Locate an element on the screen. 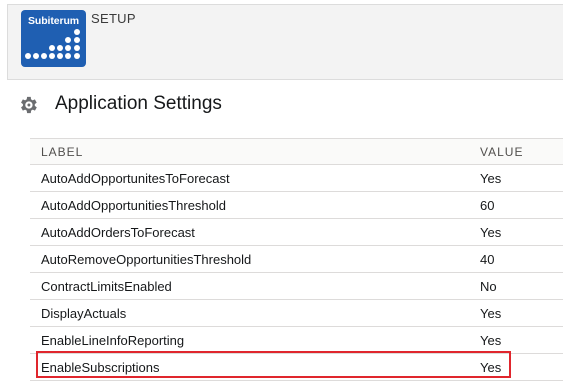 This screenshot has height=388, width=563. table-row: AutoAddOrdersToForecast Yes is located at coordinates (296, 232).